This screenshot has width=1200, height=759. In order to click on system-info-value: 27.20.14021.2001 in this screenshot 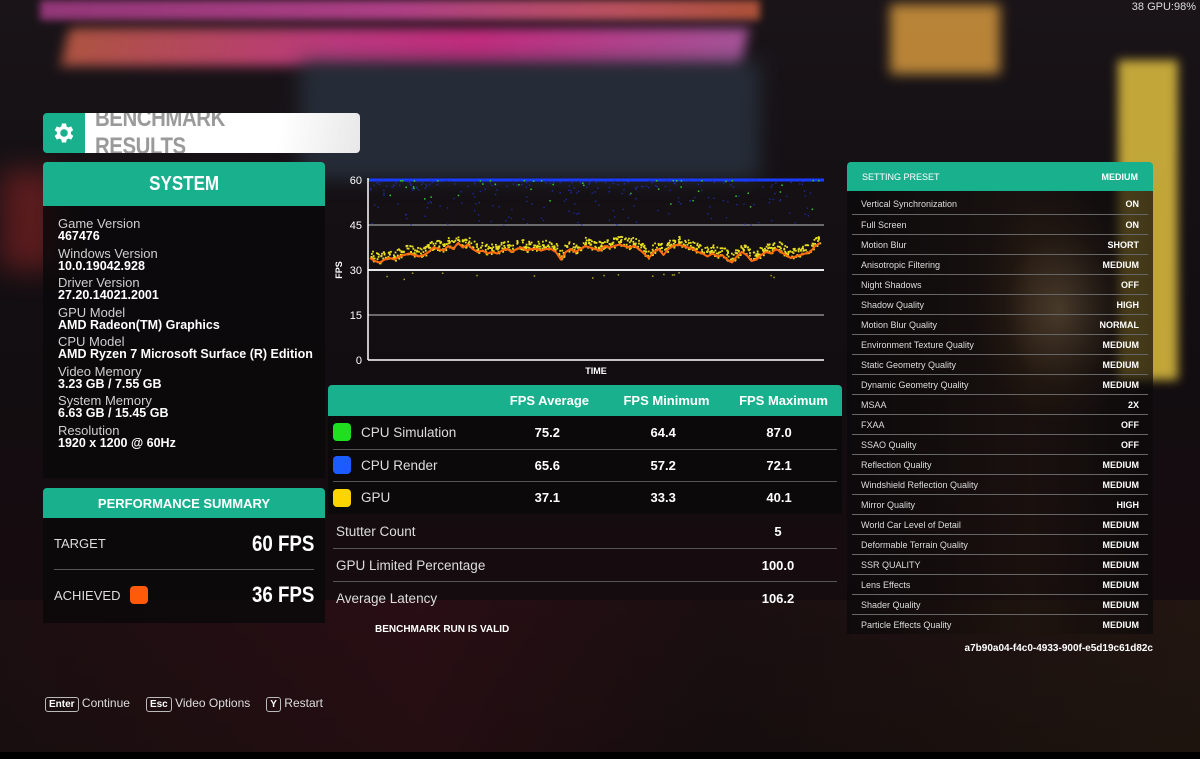, I will do `click(108, 295)`.